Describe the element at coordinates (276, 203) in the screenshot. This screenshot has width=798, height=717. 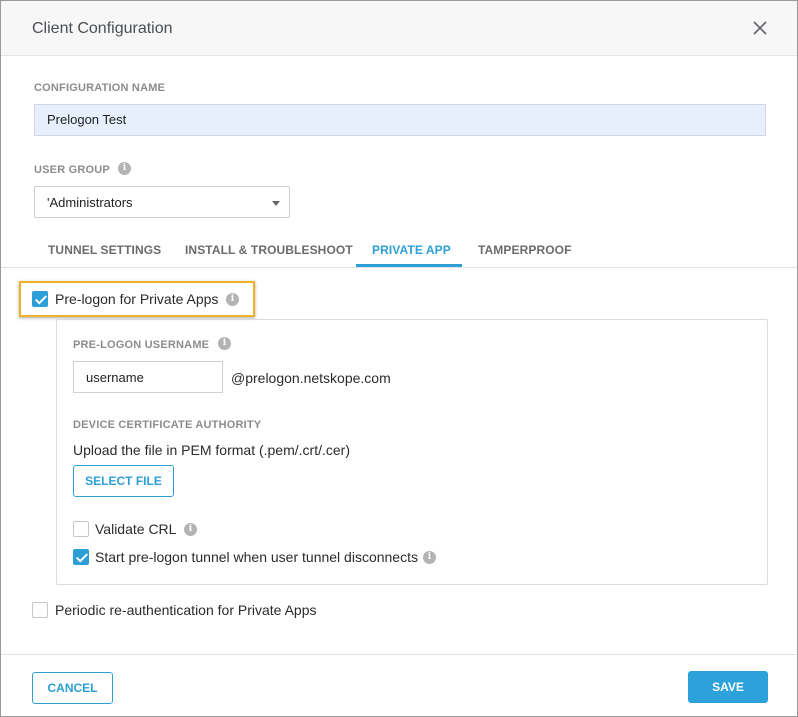
I see `chevron-down-icon` at that location.